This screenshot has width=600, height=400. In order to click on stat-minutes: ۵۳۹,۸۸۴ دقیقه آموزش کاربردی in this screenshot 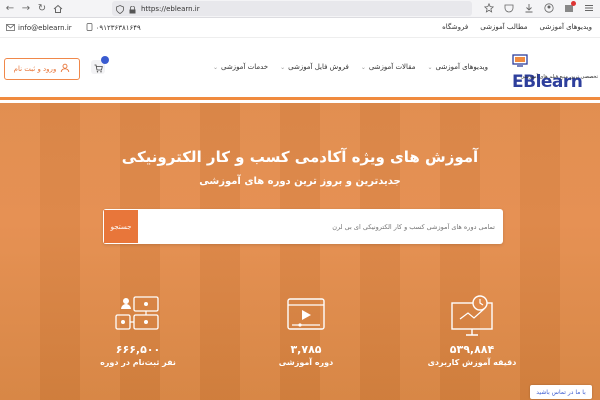, I will do `click(472, 330)`.